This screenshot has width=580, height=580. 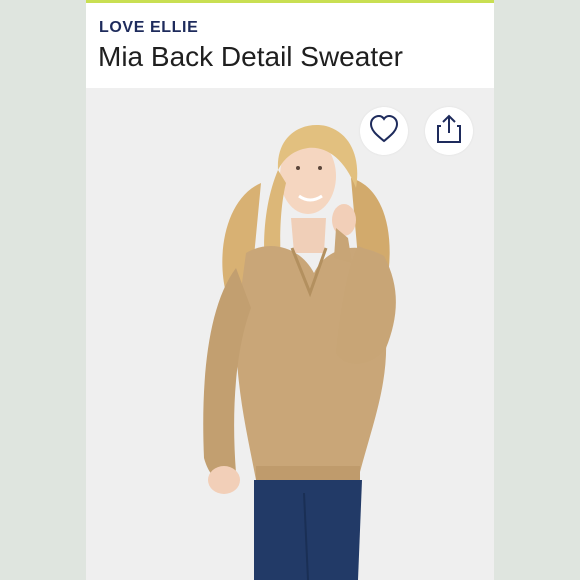 I want to click on heart-icon, so click(x=384, y=131).